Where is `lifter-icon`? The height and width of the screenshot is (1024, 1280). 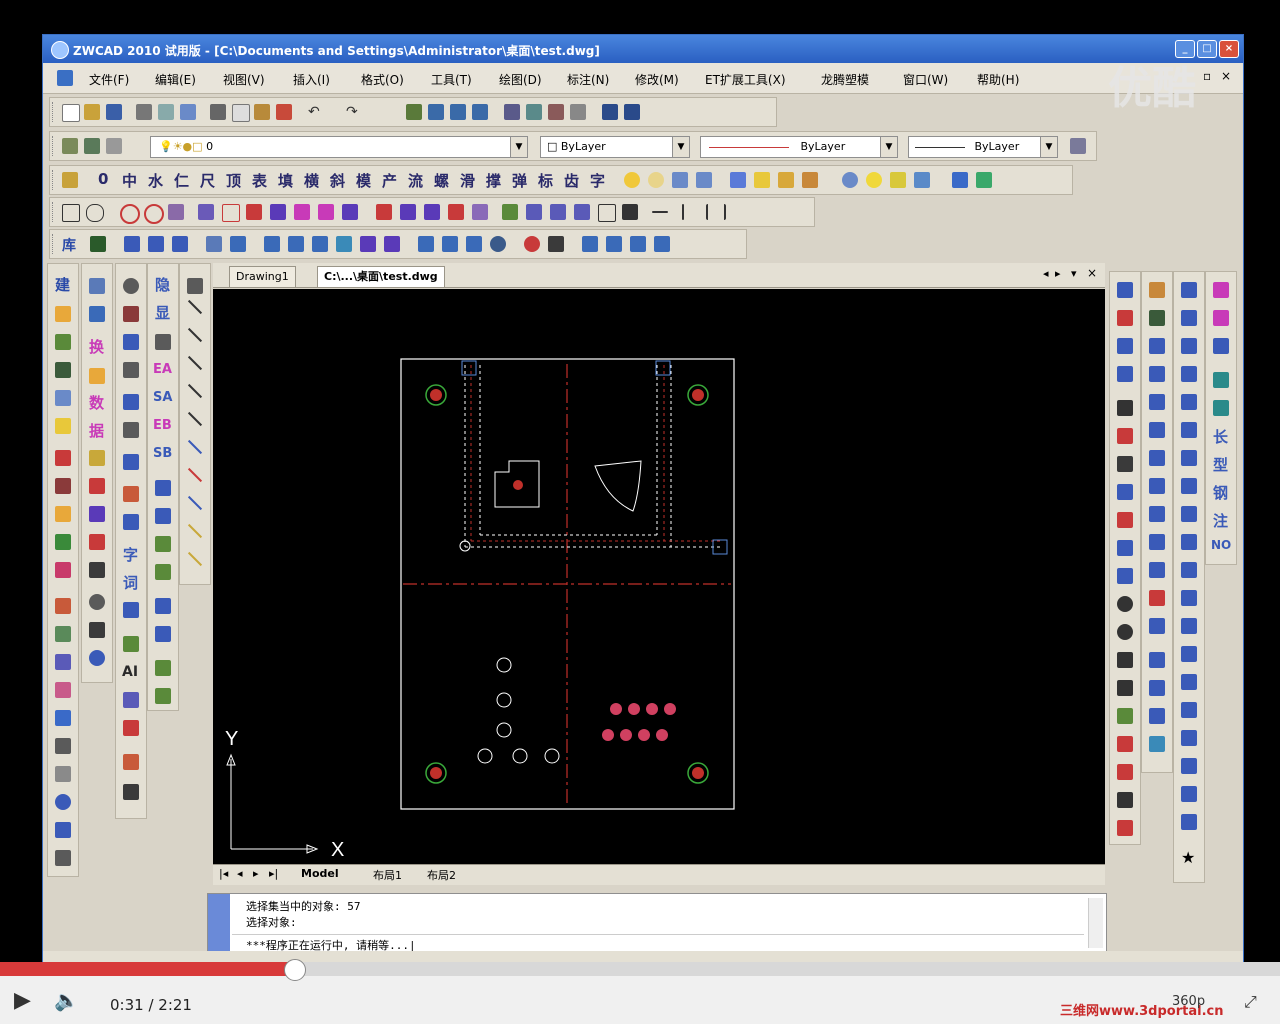 lifter-icon is located at coordinates (474, 244).